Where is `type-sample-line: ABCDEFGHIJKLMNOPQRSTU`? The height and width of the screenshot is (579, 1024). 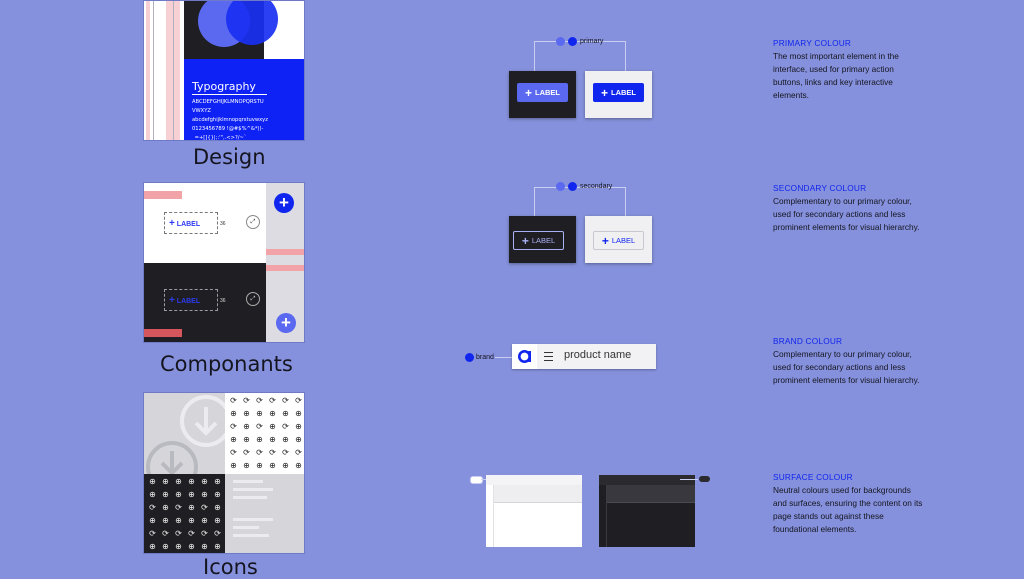 type-sample-line: ABCDEFGHIJKLMNOPQRSTU is located at coordinates (228, 102).